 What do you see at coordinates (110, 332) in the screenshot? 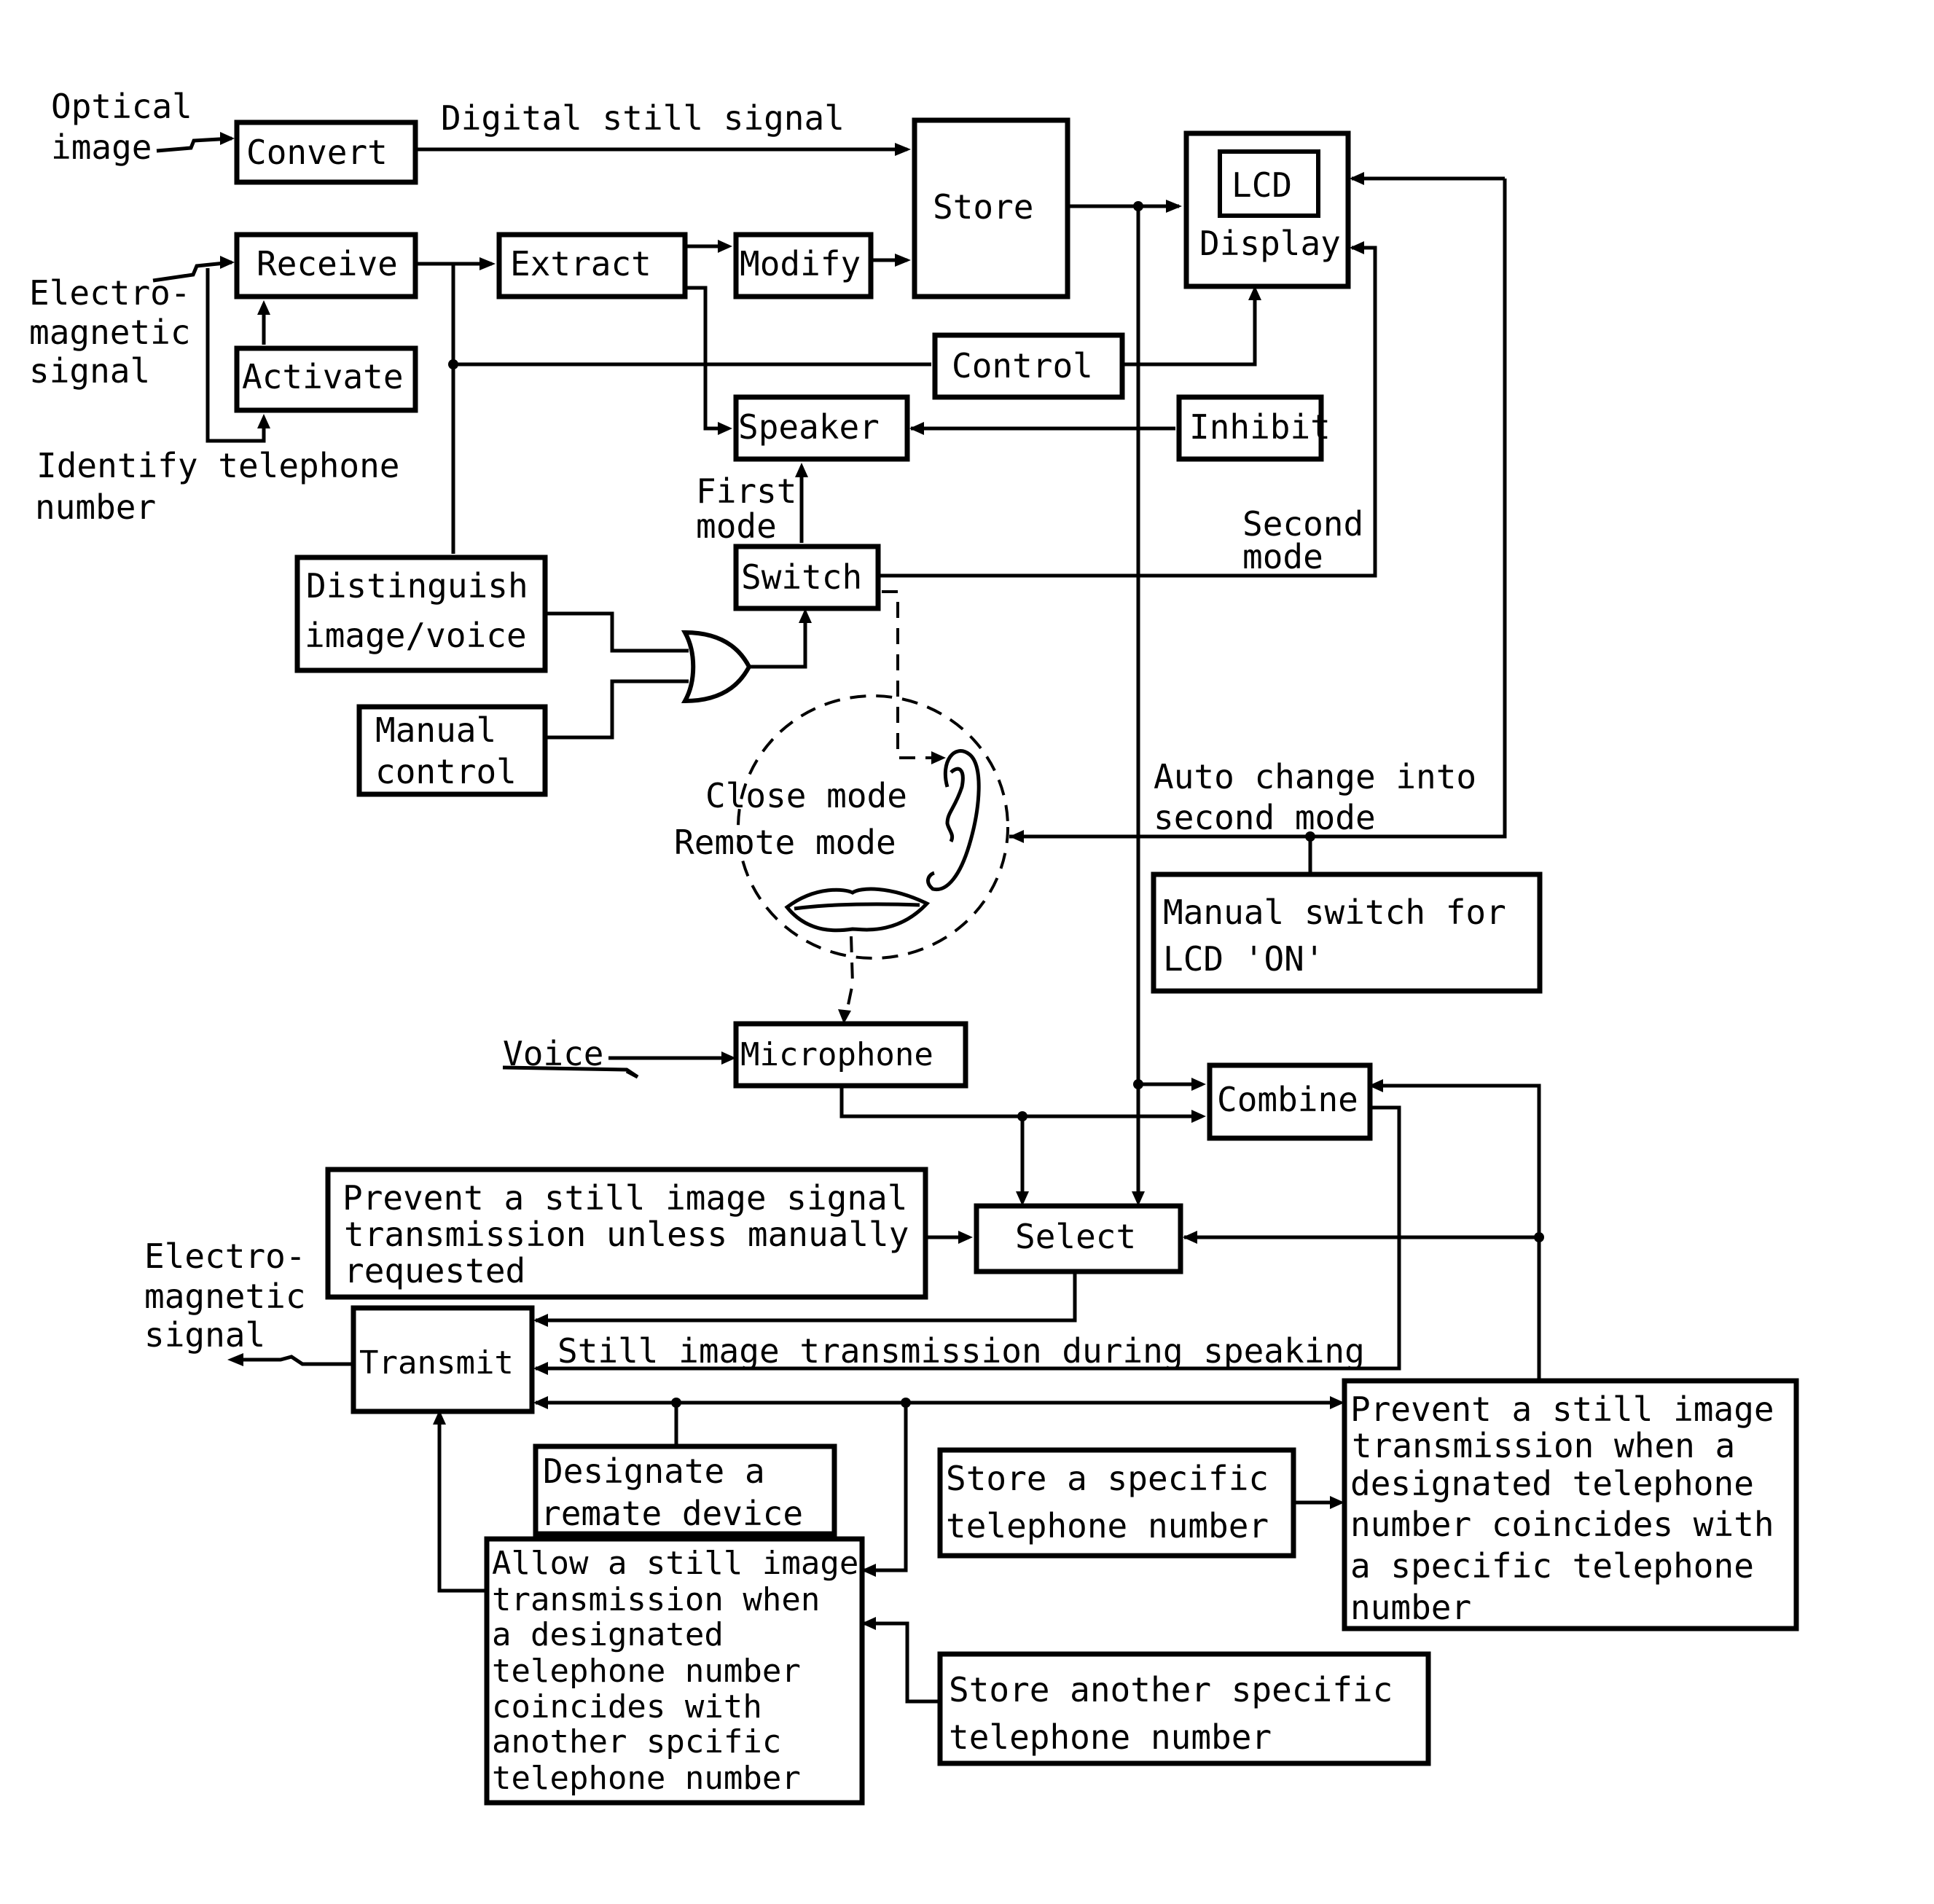
I see `label-em-in-line-2: magnetic` at bounding box center [110, 332].